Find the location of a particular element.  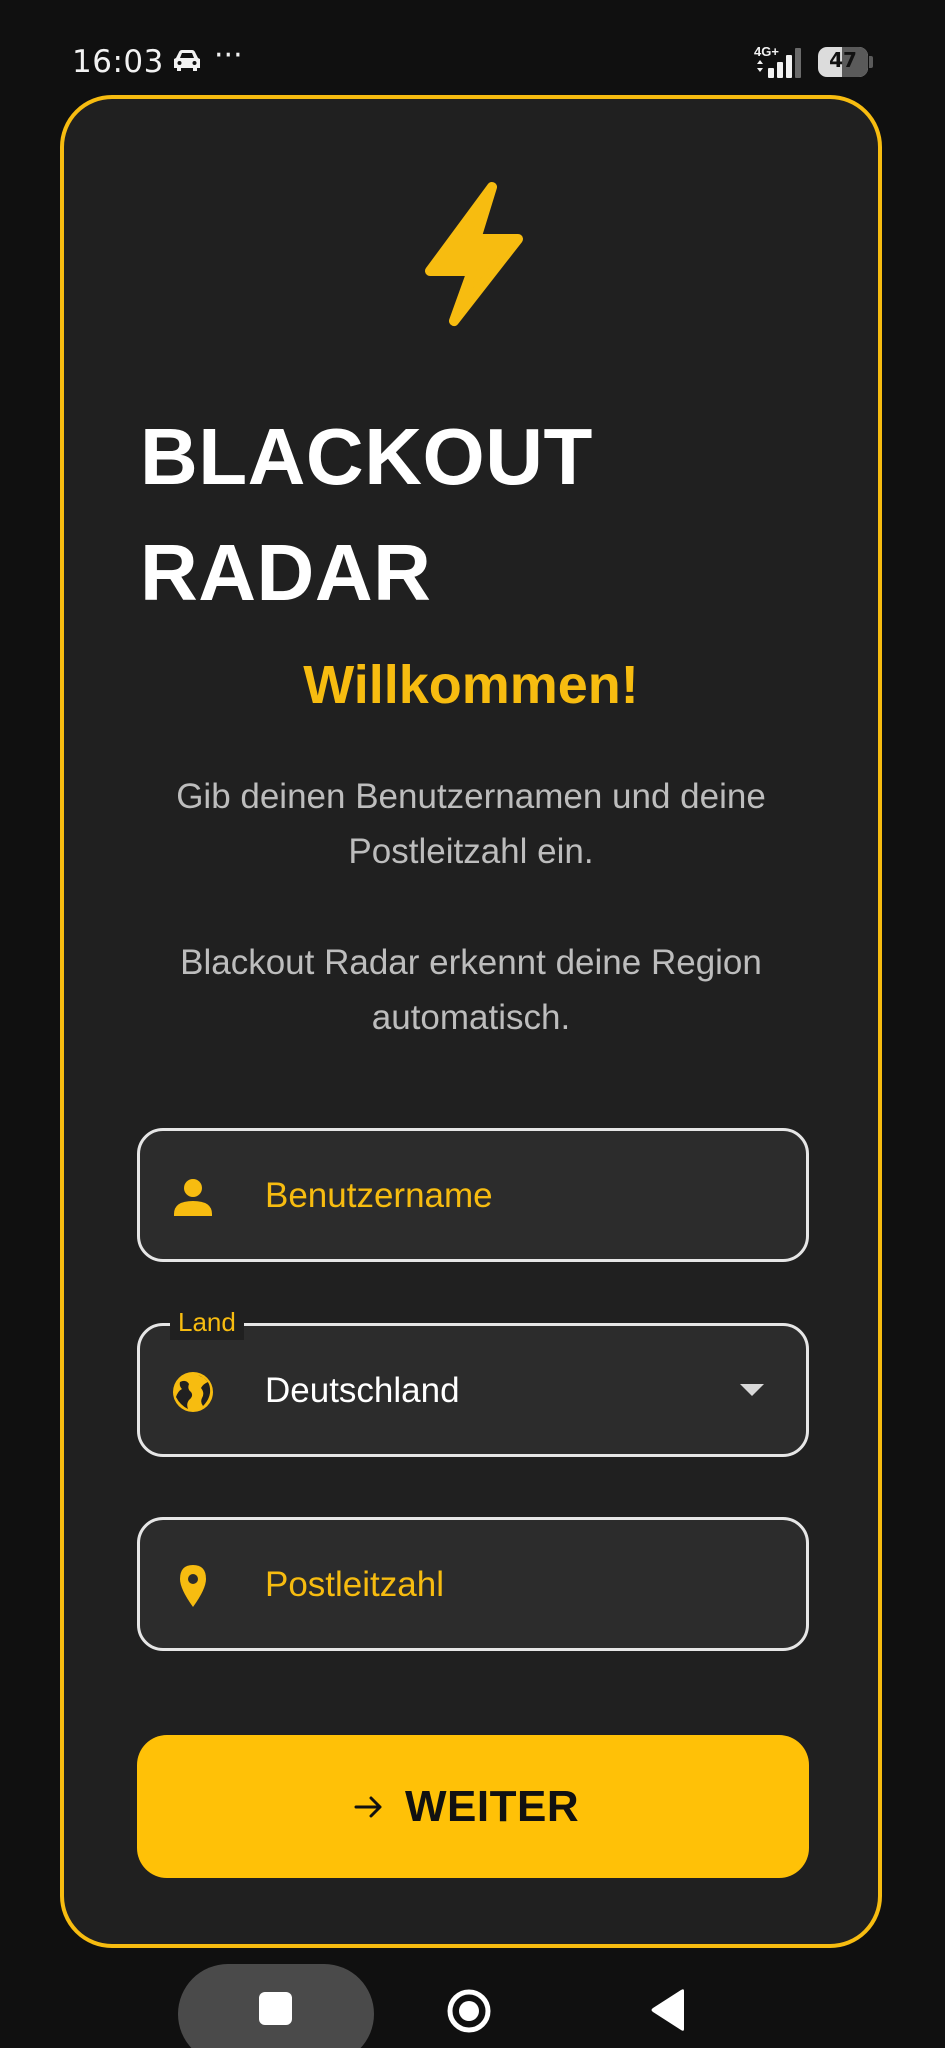

status-time: 16:03 is located at coordinates (118, 62).